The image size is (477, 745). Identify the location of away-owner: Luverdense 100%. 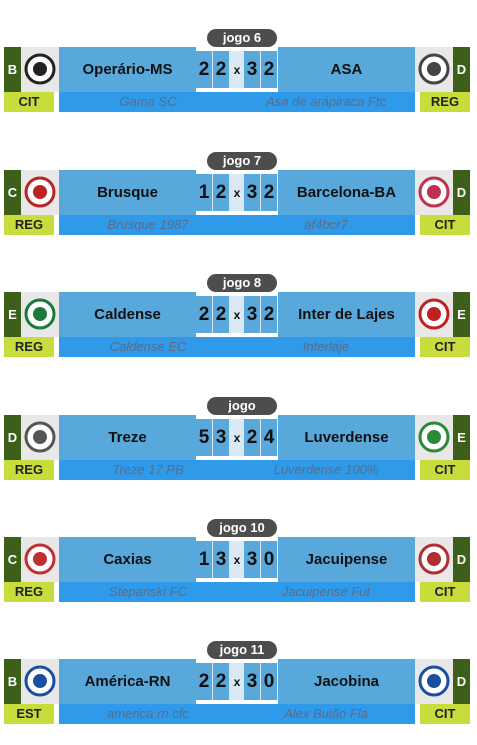
(326, 470).